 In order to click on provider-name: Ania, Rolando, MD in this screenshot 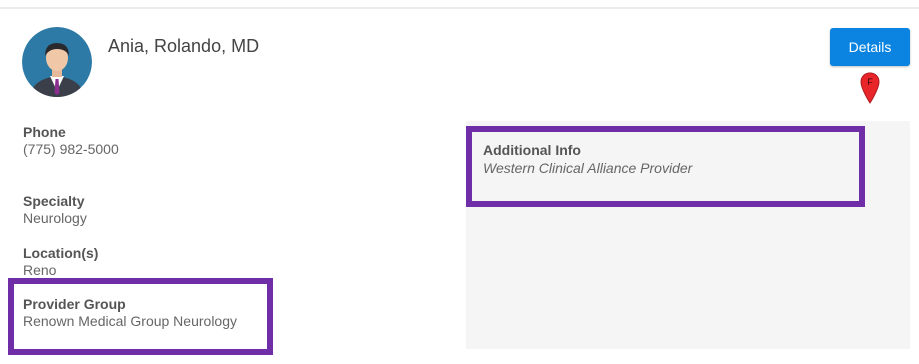, I will do `click(184, 46)`.